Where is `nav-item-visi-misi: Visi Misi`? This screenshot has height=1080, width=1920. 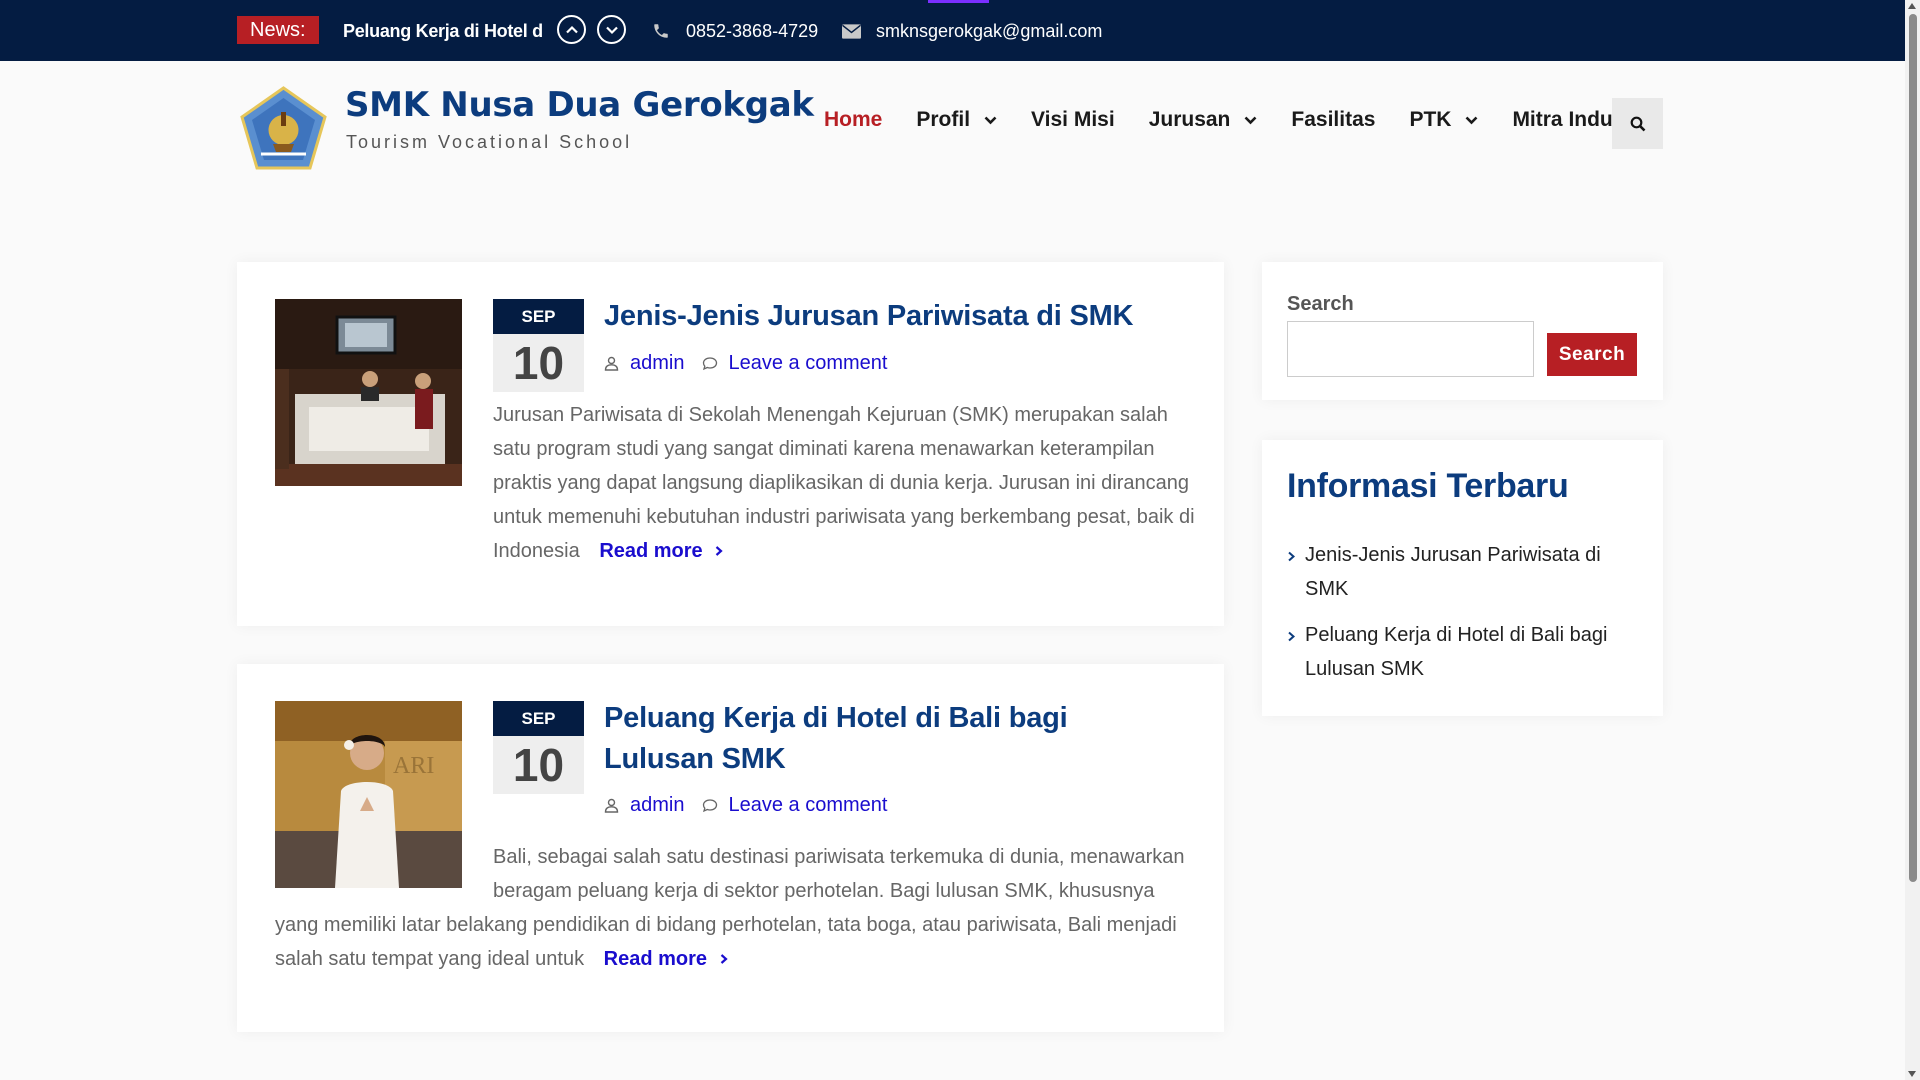
nav-item-visi-misi: Visi Misi is located at coordinates (1073, 120).